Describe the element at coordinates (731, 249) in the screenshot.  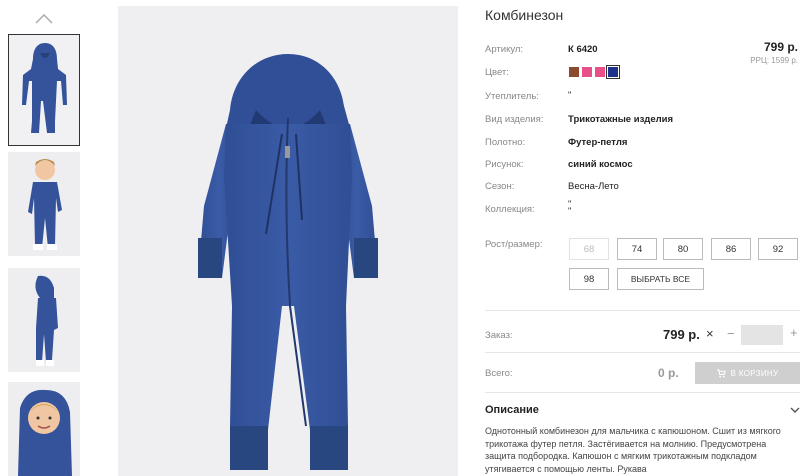
I see `size-option-86: 86` at that location.